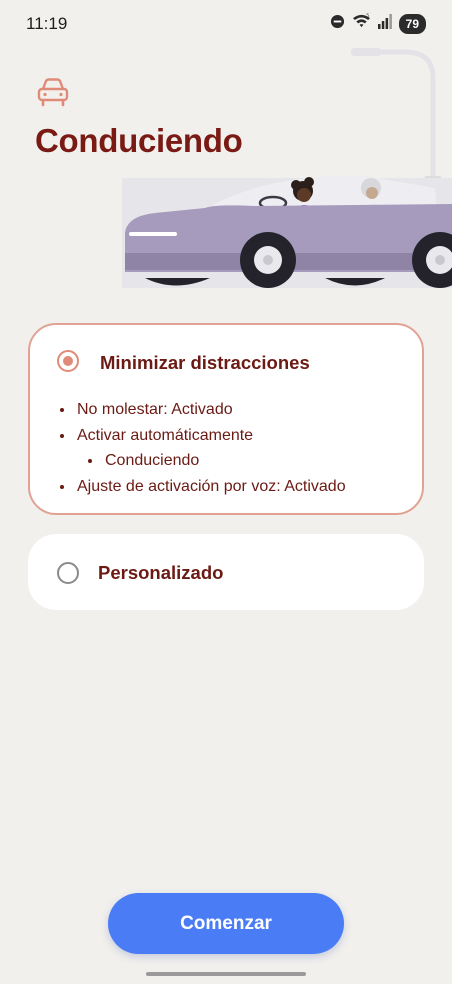 The height and width of the screenshot is (984, 452). What do you see at coordinates (226, 24) in the screenshot?
I see `status-bar: 11:19 5 79` at bounding box center [226, 24].